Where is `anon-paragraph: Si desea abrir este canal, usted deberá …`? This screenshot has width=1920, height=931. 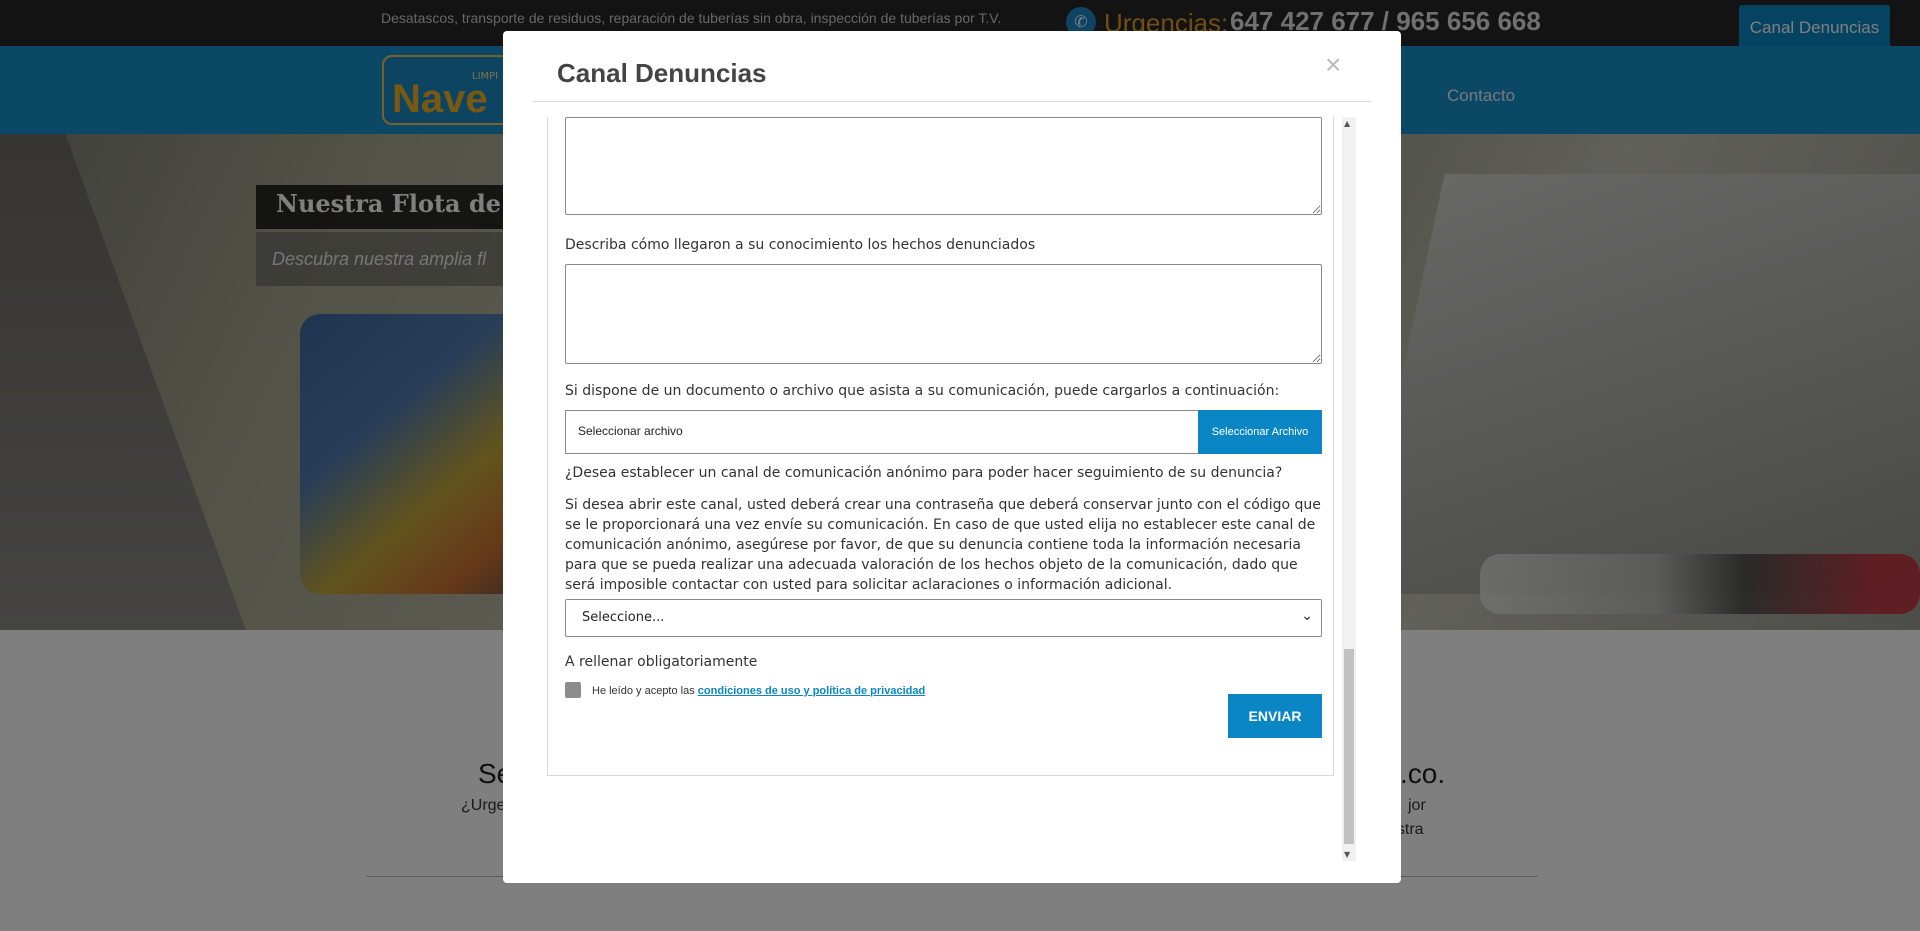
anon-paragraph: Si desea abrir este canal, usted deberá … is located at coordinates (943, 545).